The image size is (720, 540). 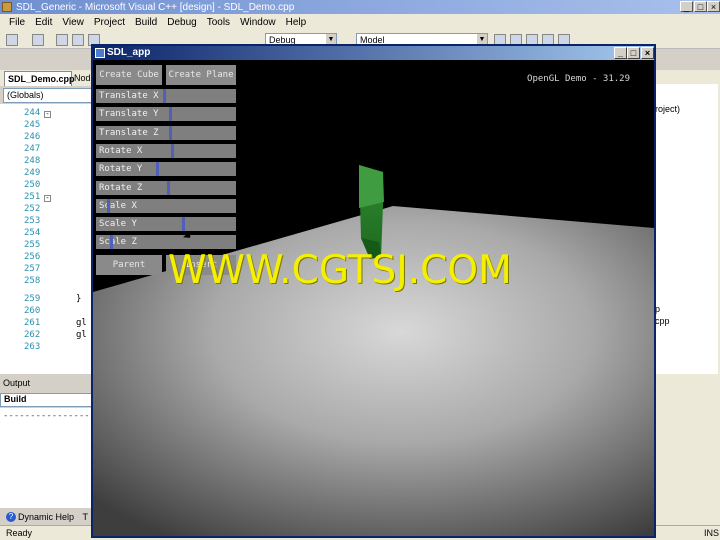 What do you see at coordinates (79, 299) in the screenshot?
I see `code-text: }` at bounding box center [79, 299].